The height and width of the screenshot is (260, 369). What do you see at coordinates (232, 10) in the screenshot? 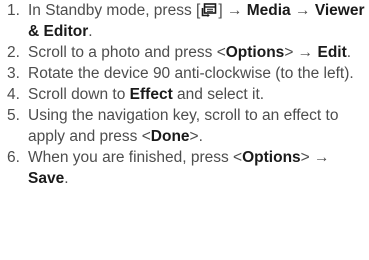
I see `step-text-segment: ] →` at bounding box center [232, 10].